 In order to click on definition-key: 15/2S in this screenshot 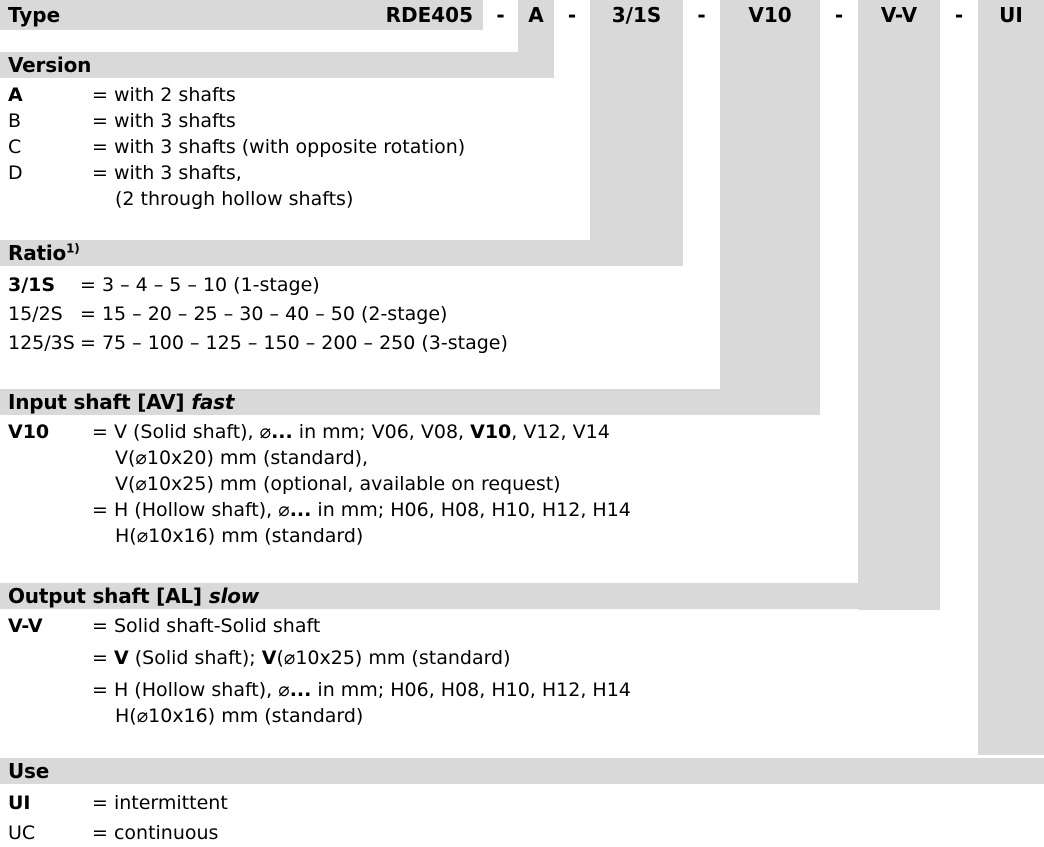, I will do `click(35, 314)`.